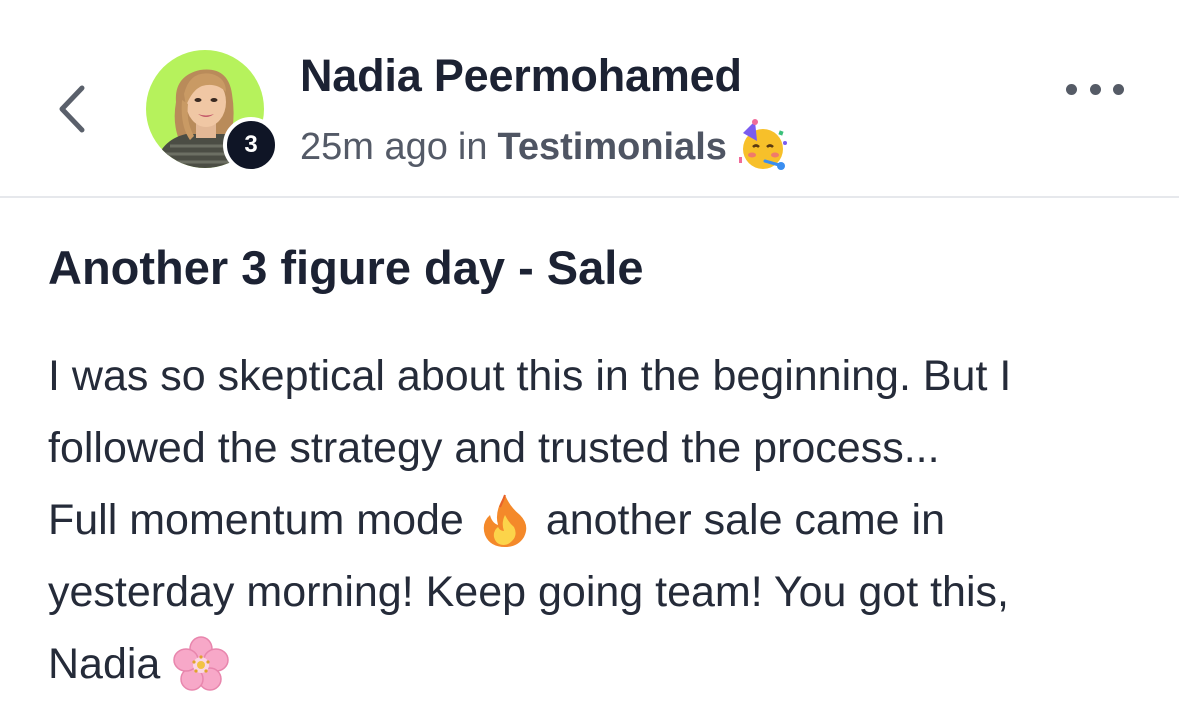  Describe the element at coordinates (745, 520) in the screenshot. I see `body-text: another sale came in` at that location.